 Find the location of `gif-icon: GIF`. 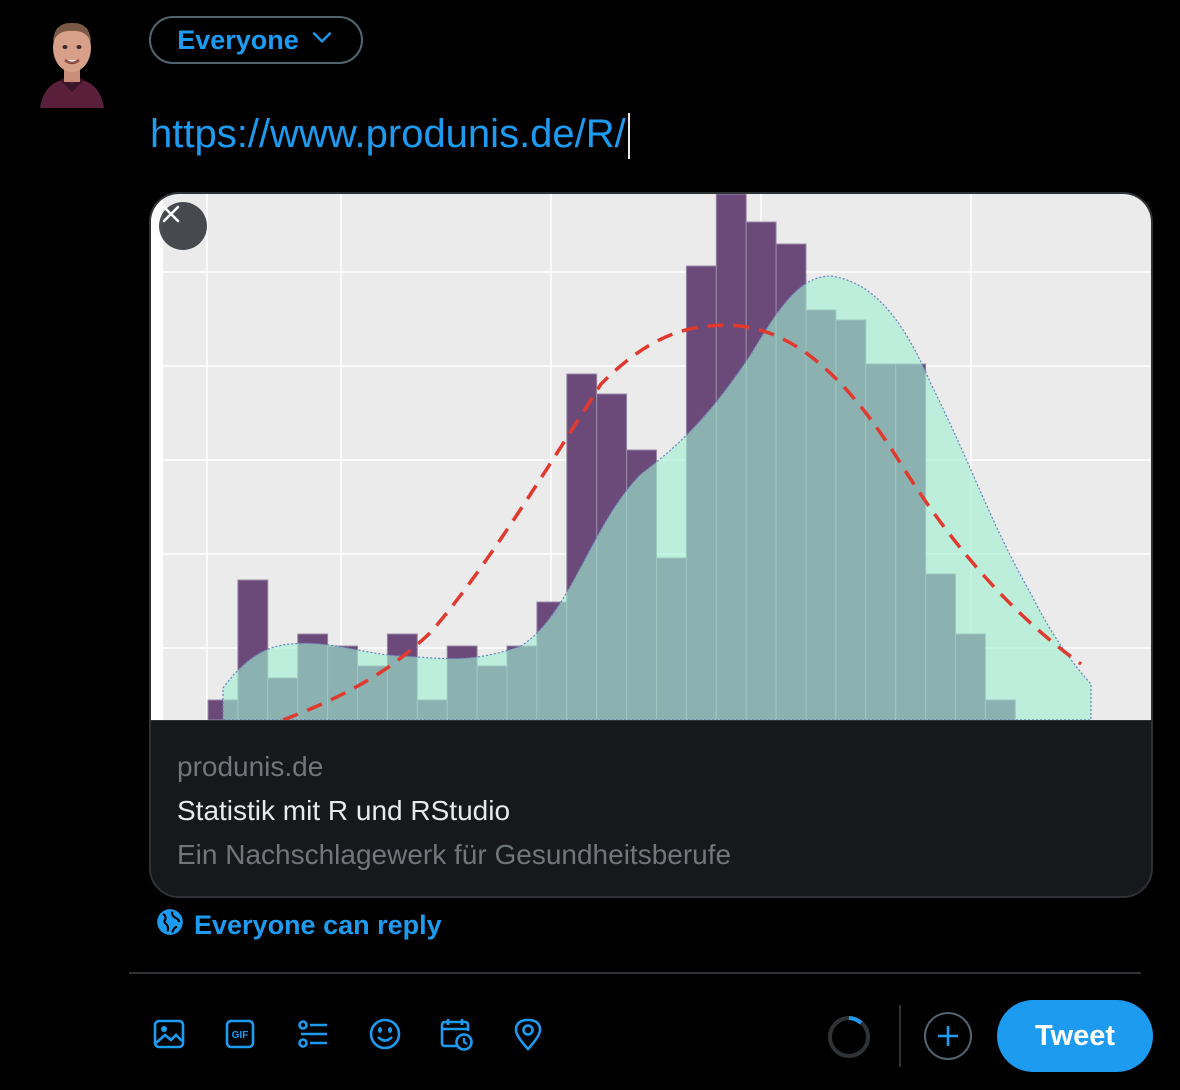

gif-icon: GIF is located at coordinates (240, 1034).